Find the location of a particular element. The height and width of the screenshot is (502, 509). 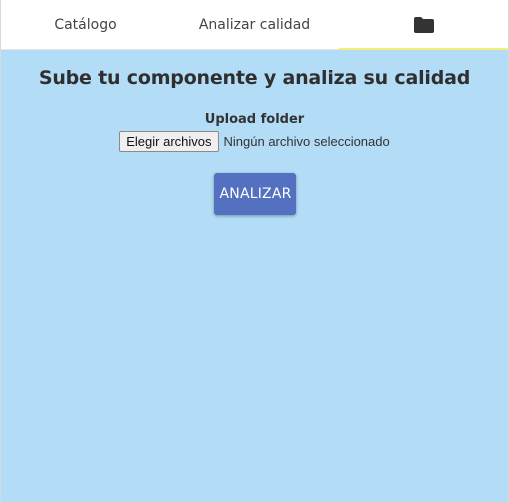

folder-icon is located at coordinates (423, 24).